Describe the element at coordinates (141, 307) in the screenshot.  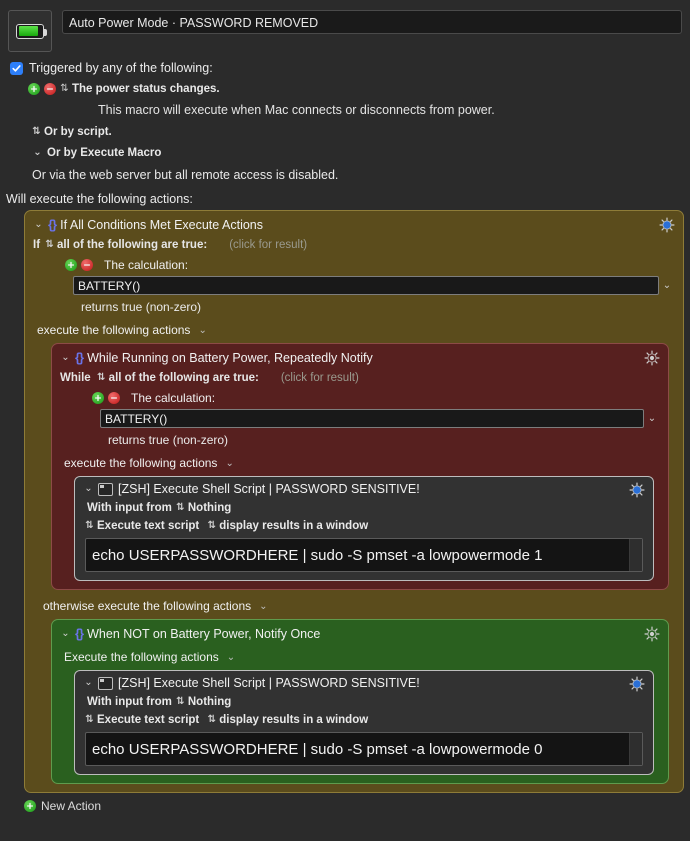
I see `if-returns-label: returns true (non-zero)` at that location.